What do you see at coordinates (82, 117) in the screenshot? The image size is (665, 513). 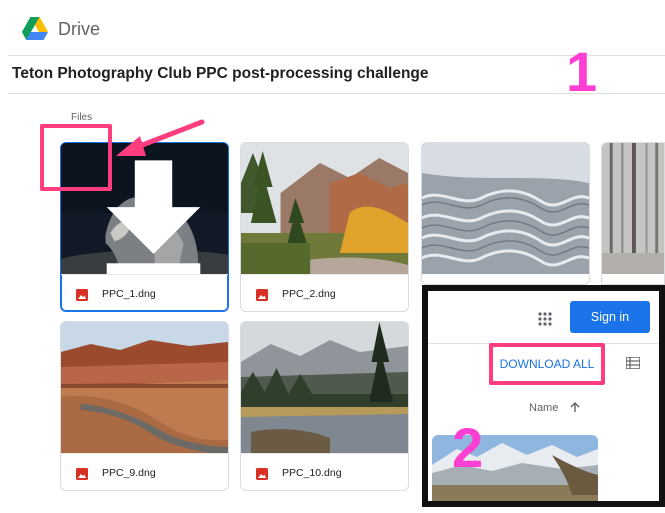 I see `files-section-label: Files` at bounding box center [82, 117].